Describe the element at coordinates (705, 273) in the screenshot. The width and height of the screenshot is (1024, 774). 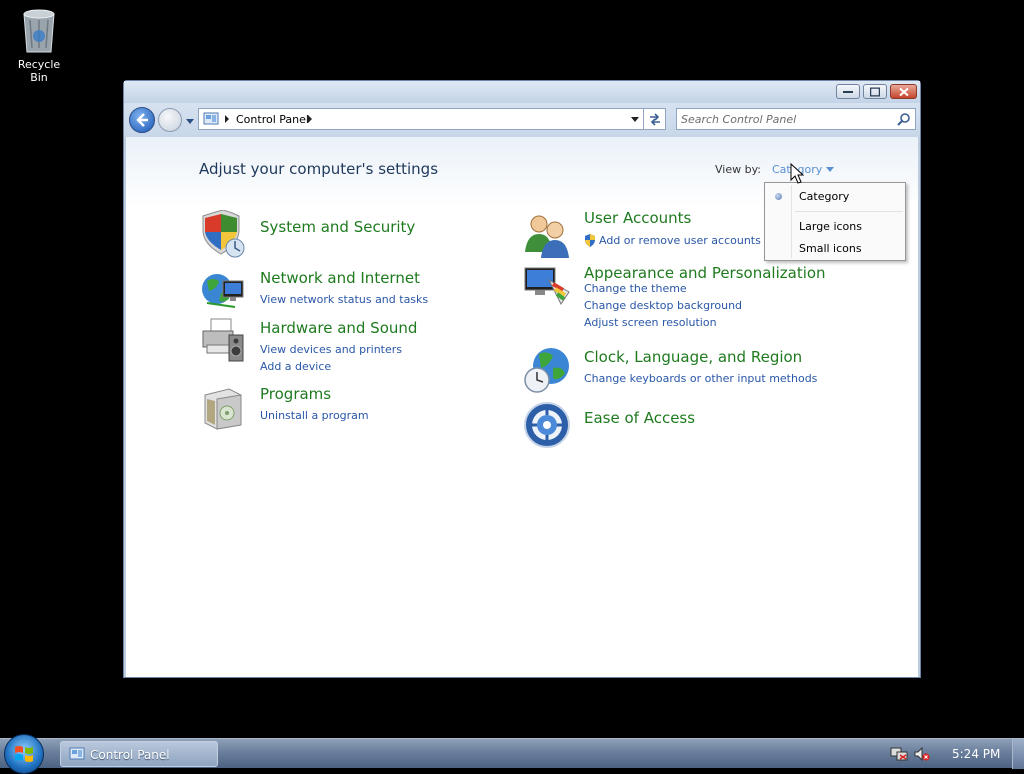
I see `category-title-appearance-and-personalization: Appearance and Personalization` at that location.